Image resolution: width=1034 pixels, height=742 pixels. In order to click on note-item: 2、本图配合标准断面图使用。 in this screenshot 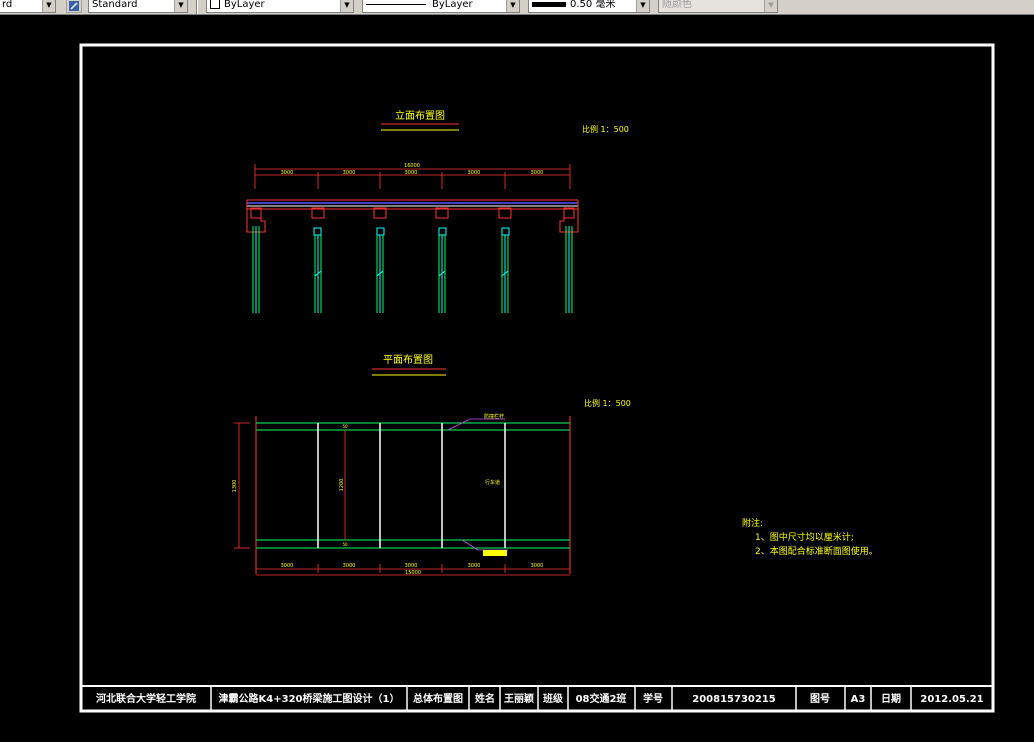, I will do `click(816, 551)`.